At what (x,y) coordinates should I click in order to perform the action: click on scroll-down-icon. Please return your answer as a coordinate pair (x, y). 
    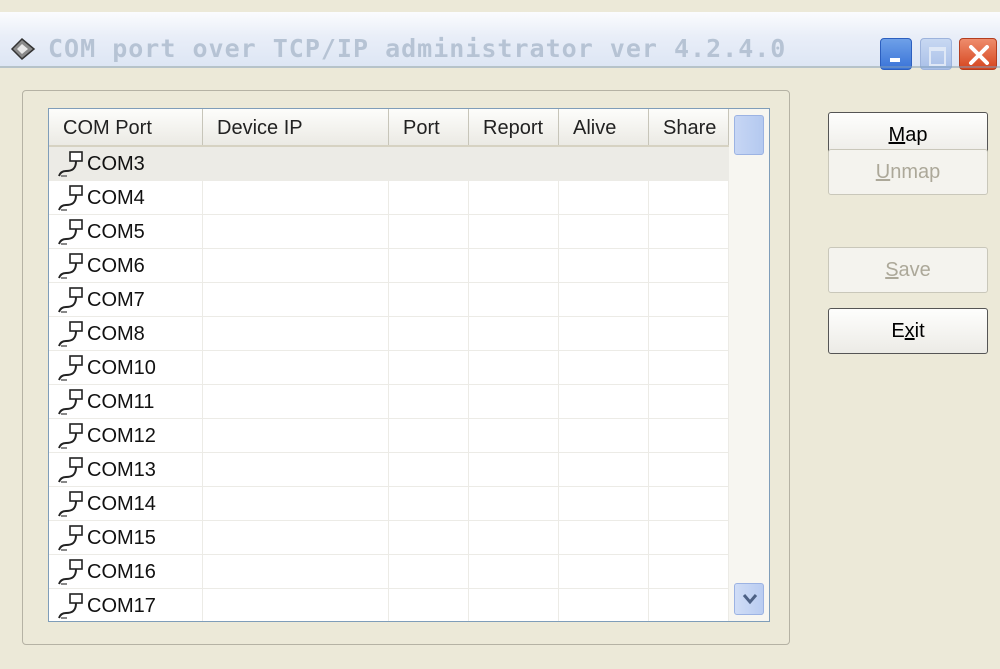
    Looking at the image, I should click on (749, 599).